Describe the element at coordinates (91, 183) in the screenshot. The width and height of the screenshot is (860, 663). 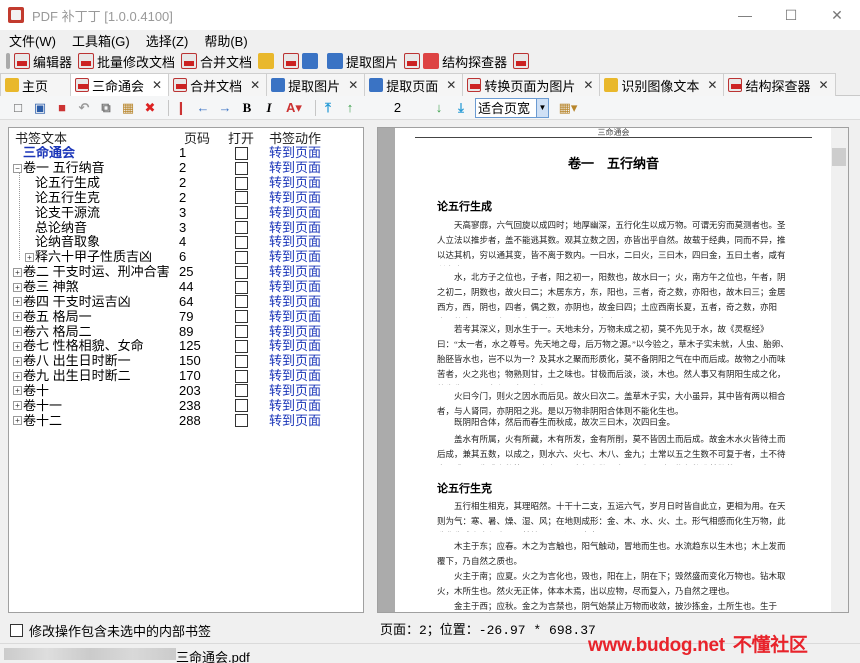
I see `bookmark-text-cell: 论五行生成` at that location.